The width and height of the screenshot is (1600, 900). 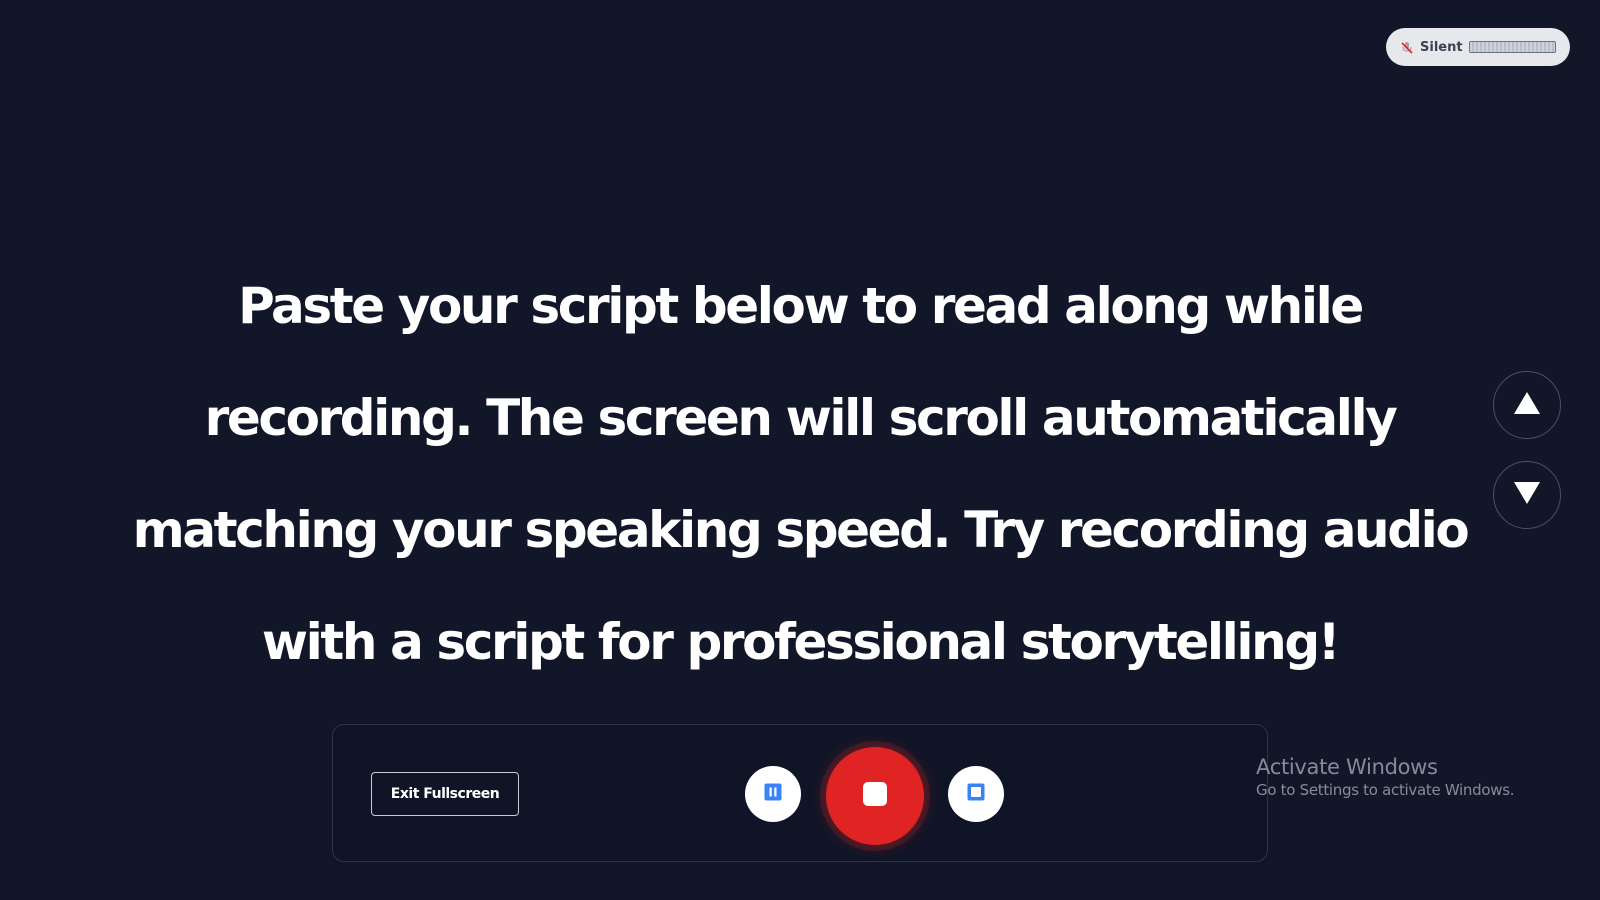 I want to click on stop-button, so click(x=976, y=794).